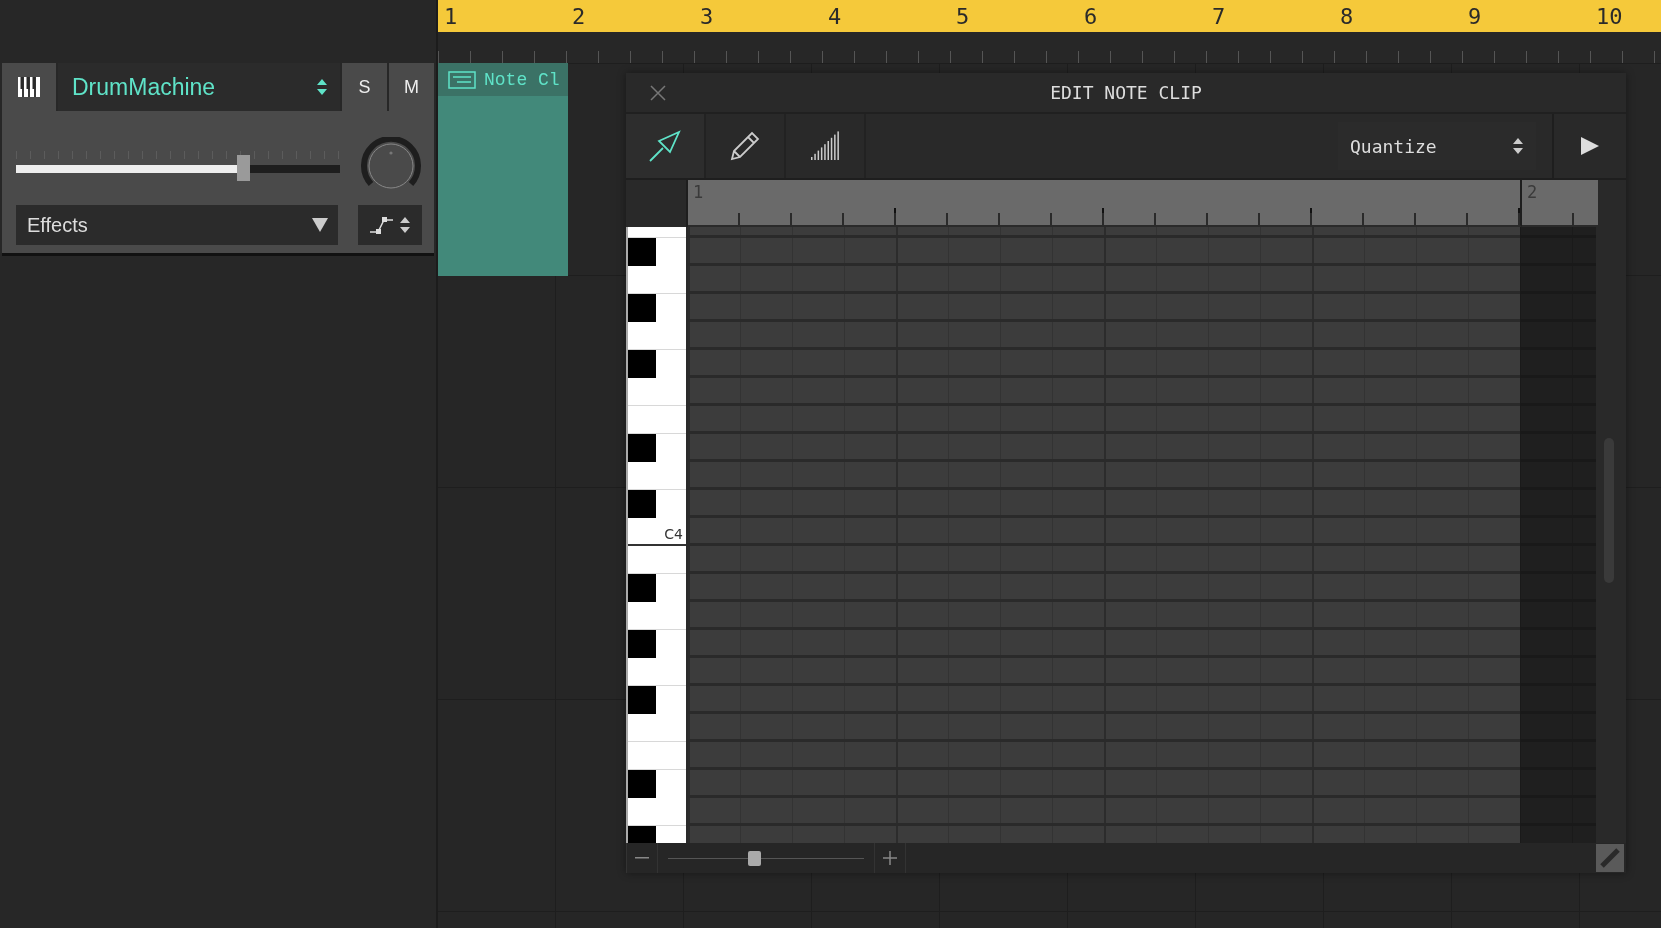 Image resolution: width=1661 pixels, height=928 pixels. What do you see at coordinates (1091, 17) in the screenshot?
I see `bar-number: 6` at bounding box center [1091, 17].